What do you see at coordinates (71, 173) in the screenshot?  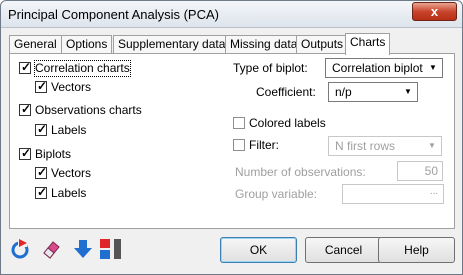 I see `biplot-vectors-label: Vectors` at bounding box center [71, 173].